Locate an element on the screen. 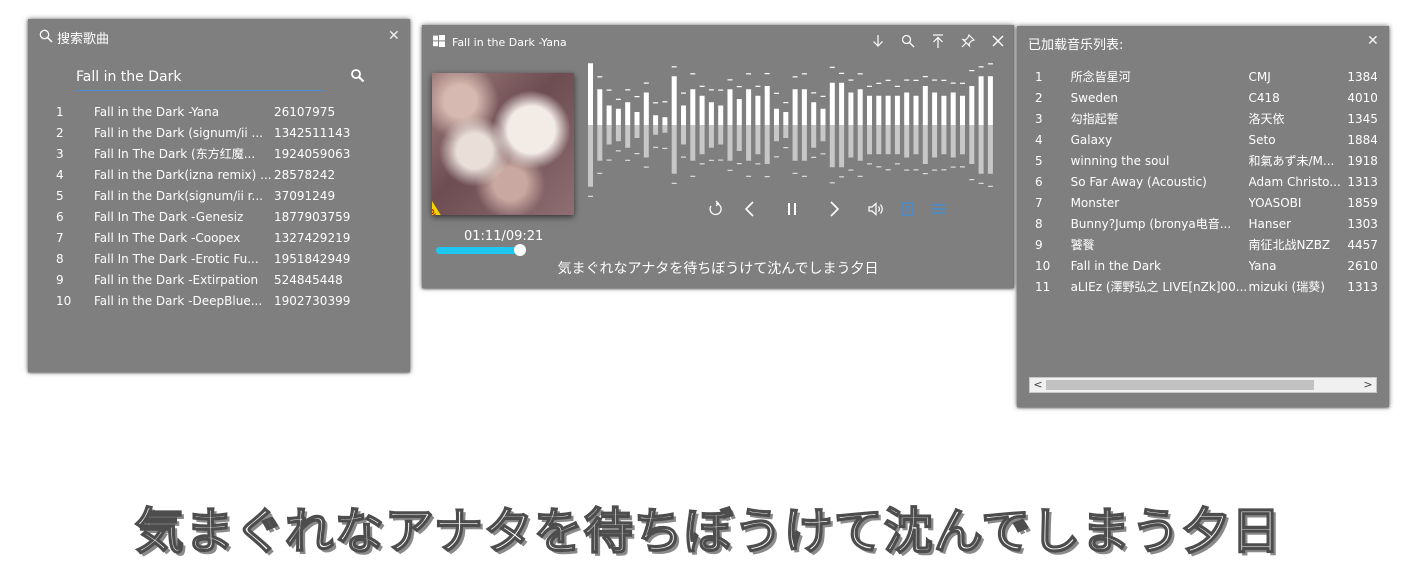  player-title-text: Fall in the Dark -Yana is located at coordinates (509, 42).